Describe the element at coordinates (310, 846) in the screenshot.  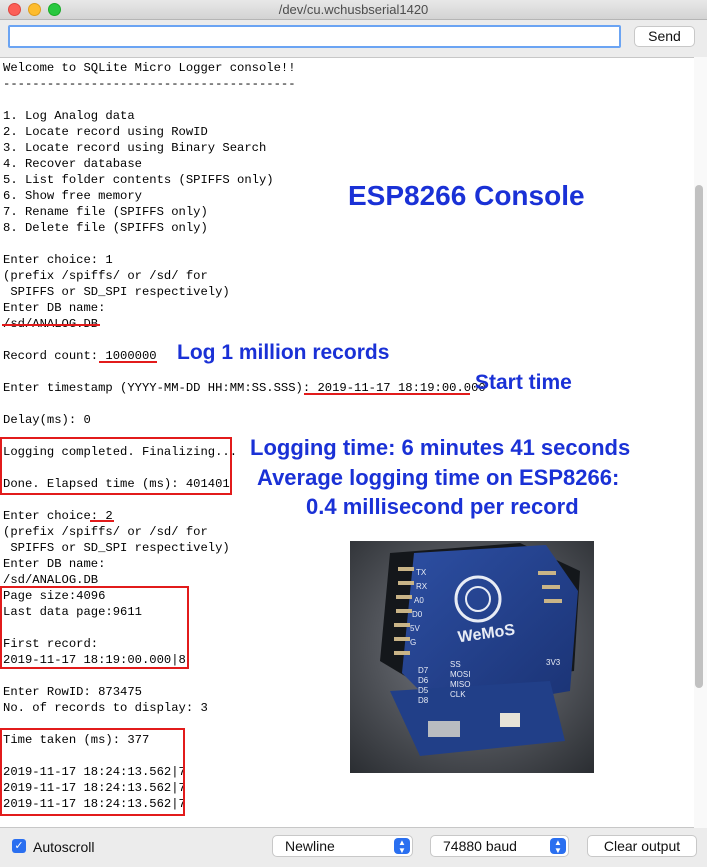
I see `line-ending-value: Newline` at that location.